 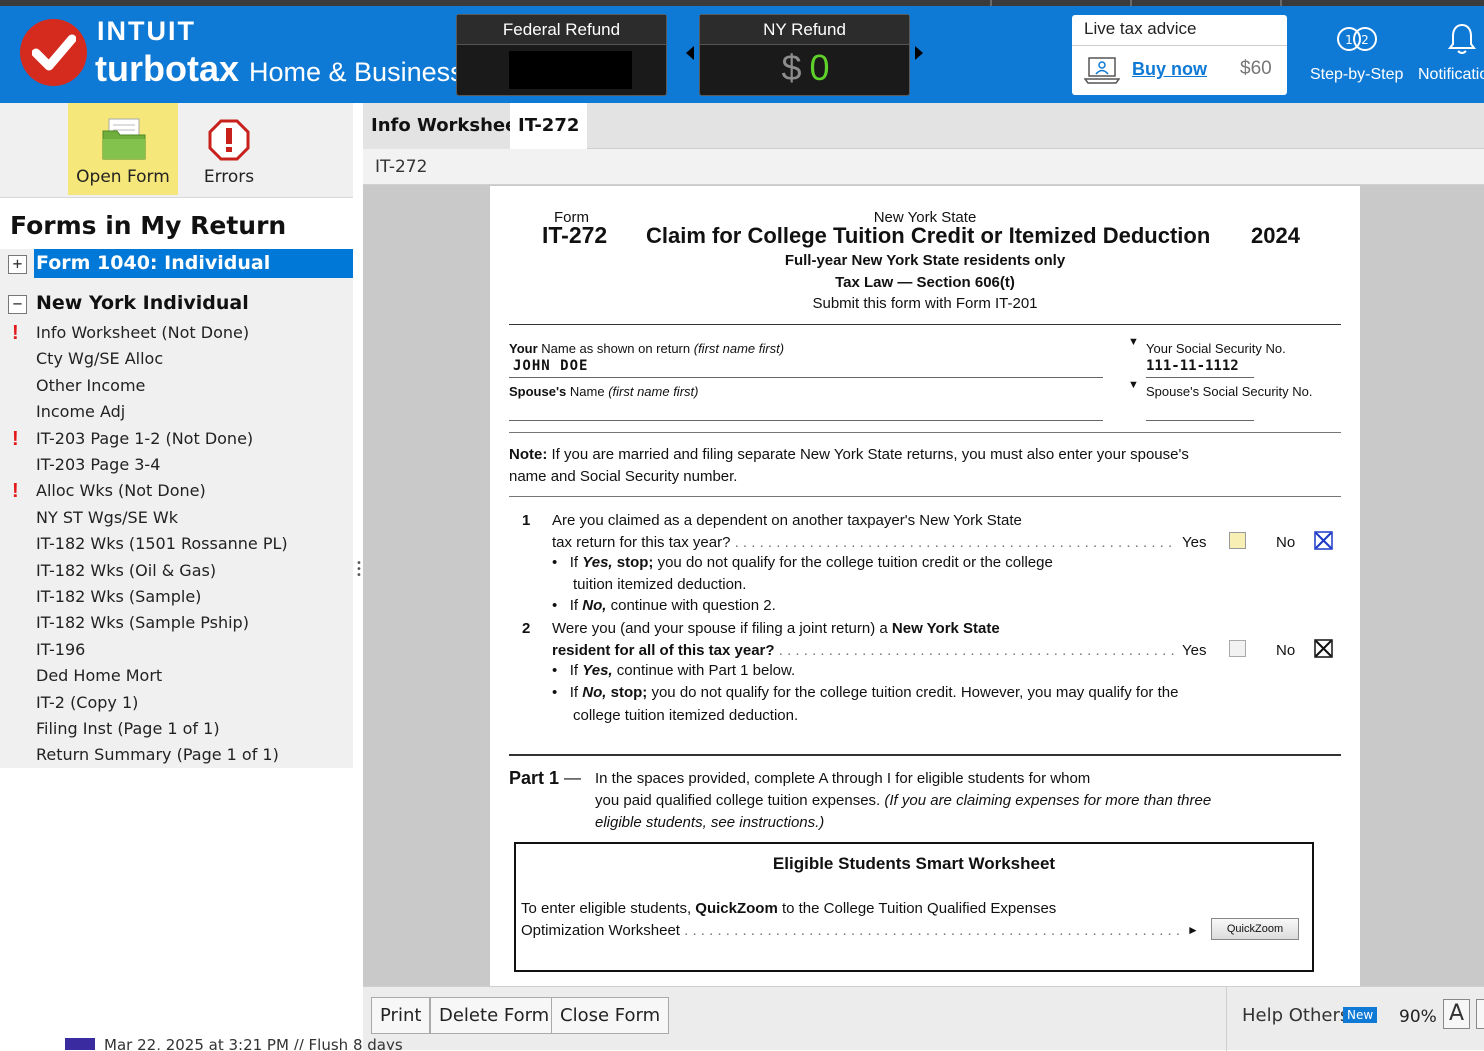 What do you see at coordinates (80, 1044) in the screenshot?
I see `taskbar-app-icon` at bounding box center [80, 1044].